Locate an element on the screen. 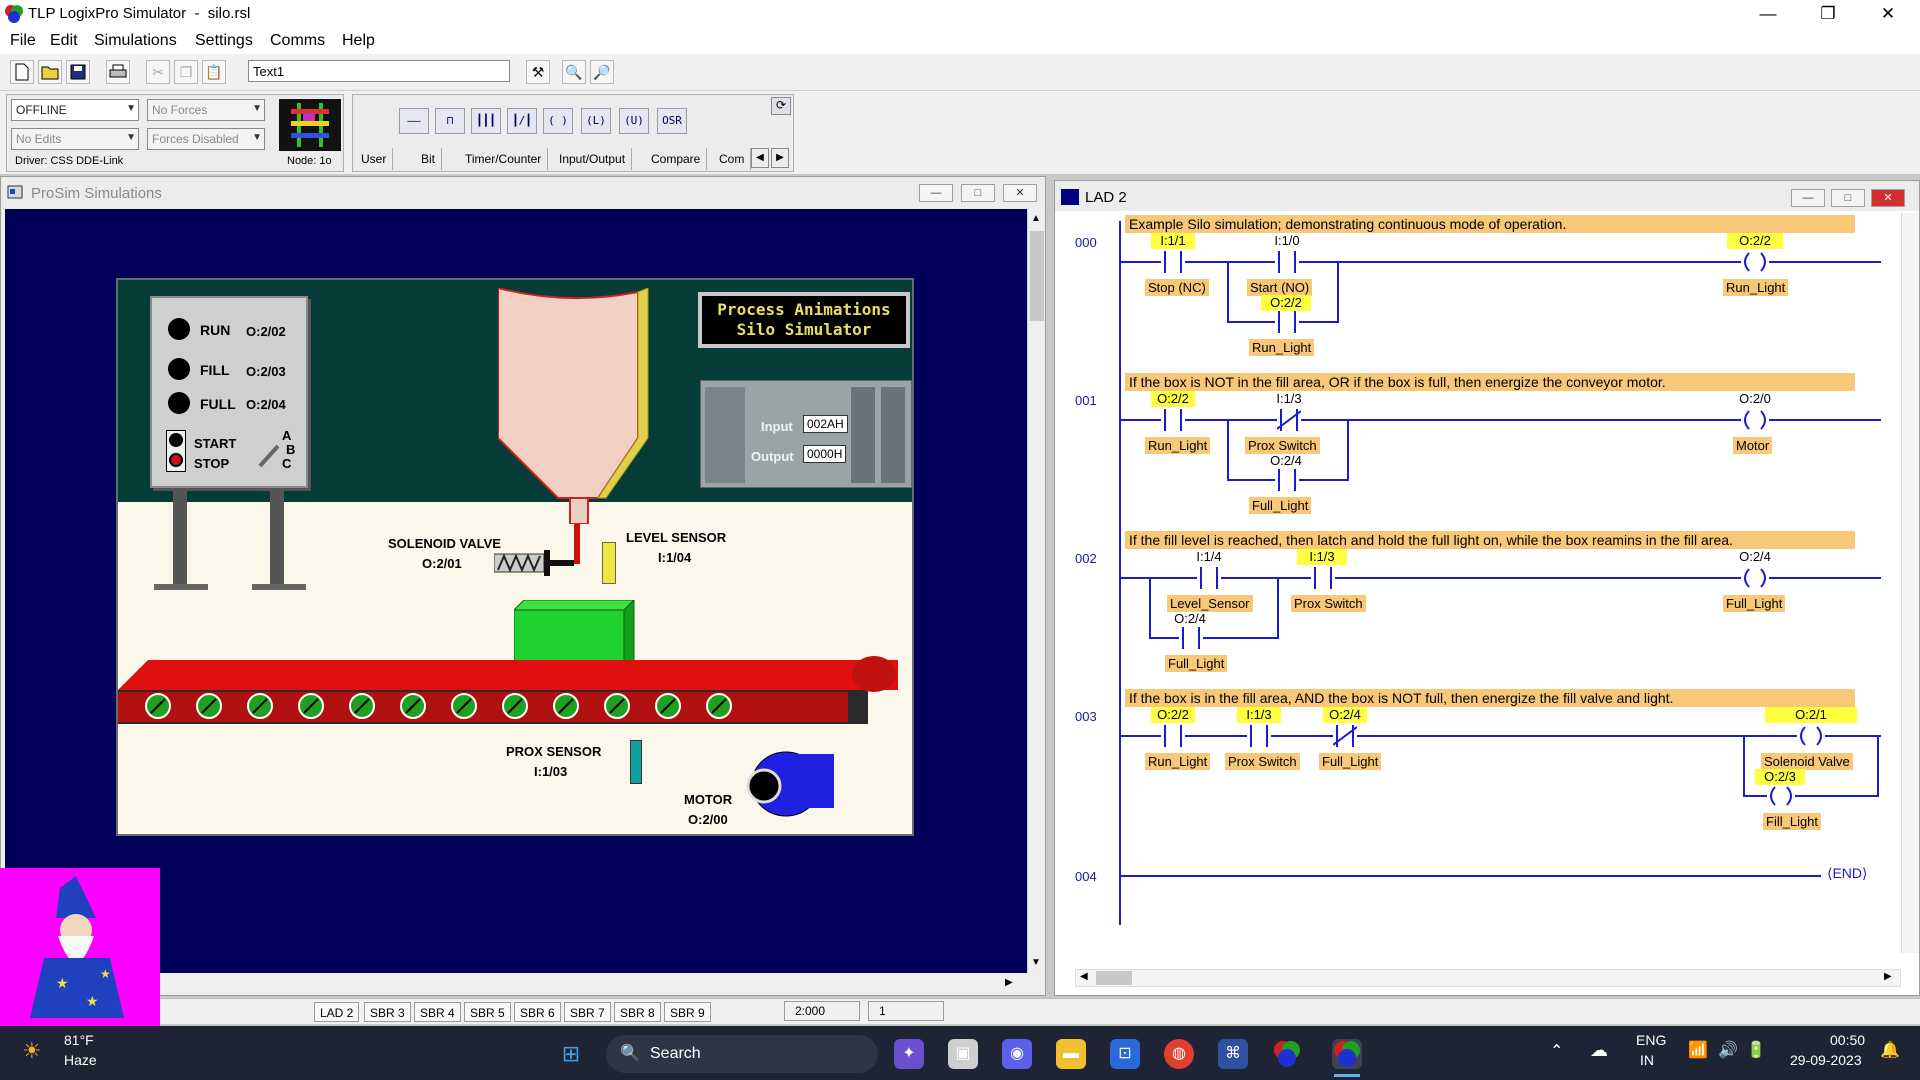 This screenshot has width=1920, height=1080. otl-button: (L) is located at coordinates (596, 121).